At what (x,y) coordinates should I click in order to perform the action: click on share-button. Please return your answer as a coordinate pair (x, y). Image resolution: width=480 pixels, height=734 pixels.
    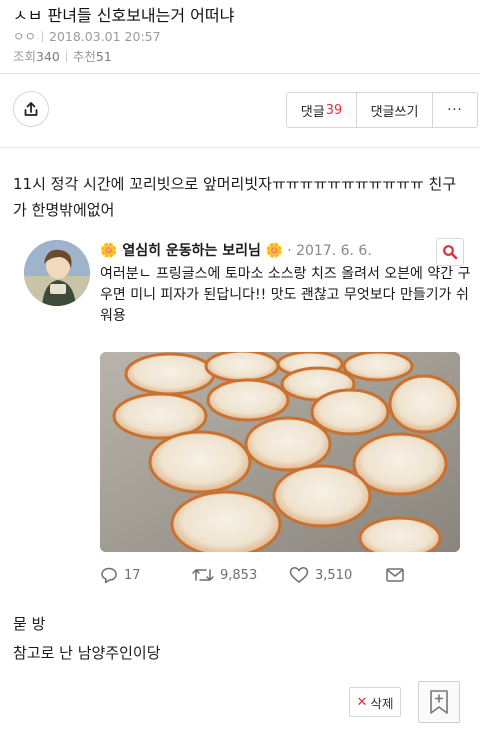
    Looking at the image, I should click on (31, 109).